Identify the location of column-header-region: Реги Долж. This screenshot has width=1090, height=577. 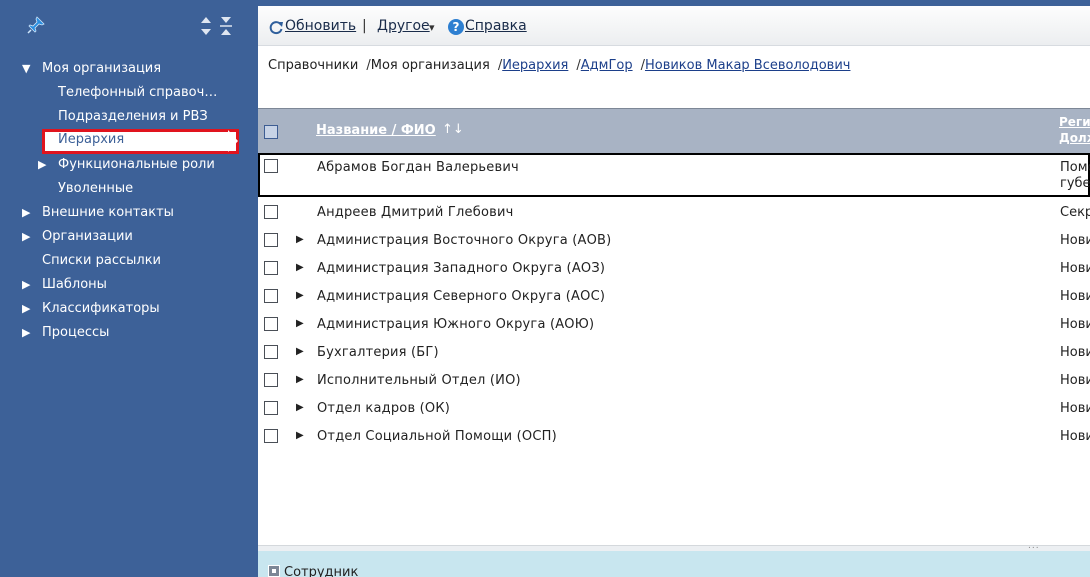
(1074, 130).